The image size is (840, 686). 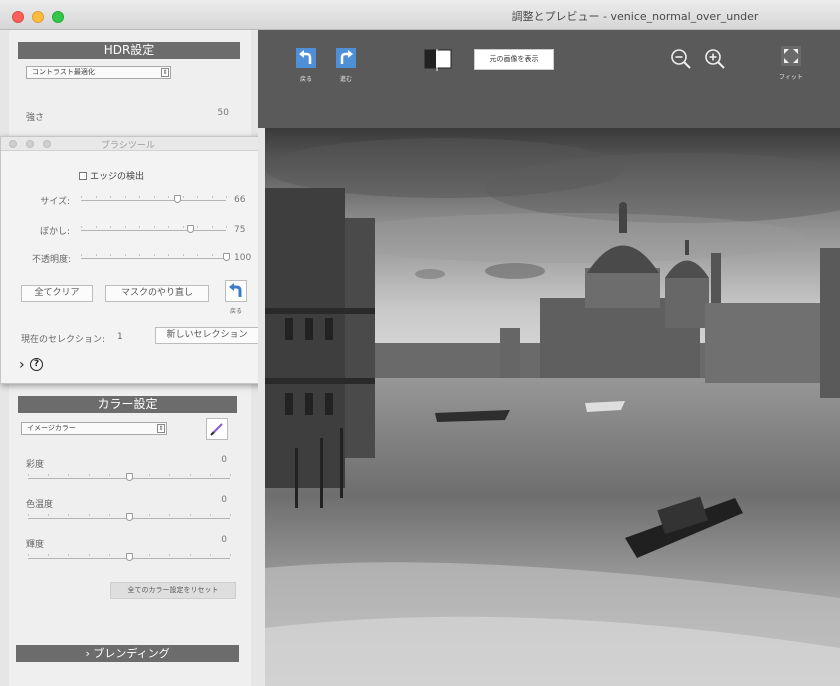 I want to click on redo-mask-button: マスクのやり直し, so click(x=157, y=293).